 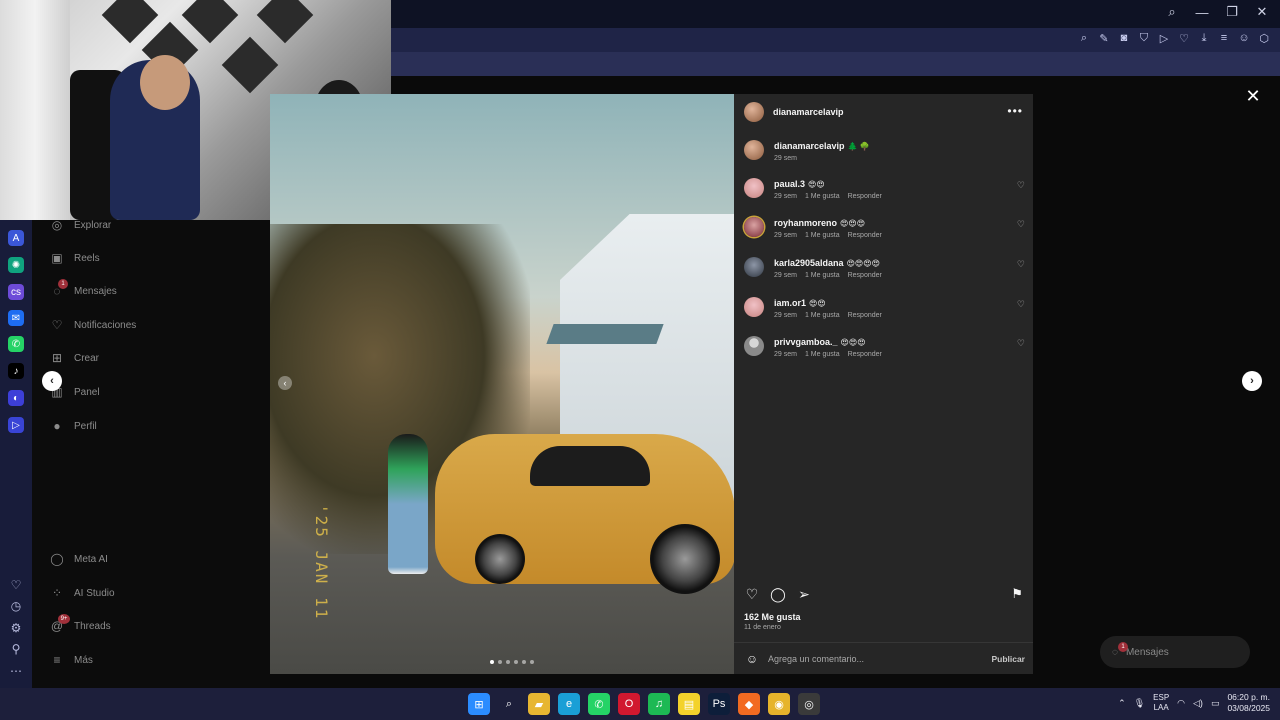 What do you see at coordinates (1198, 703) in the screenshot?
I see `volume-icon: ◁)` at bounding box center [1198, 703].